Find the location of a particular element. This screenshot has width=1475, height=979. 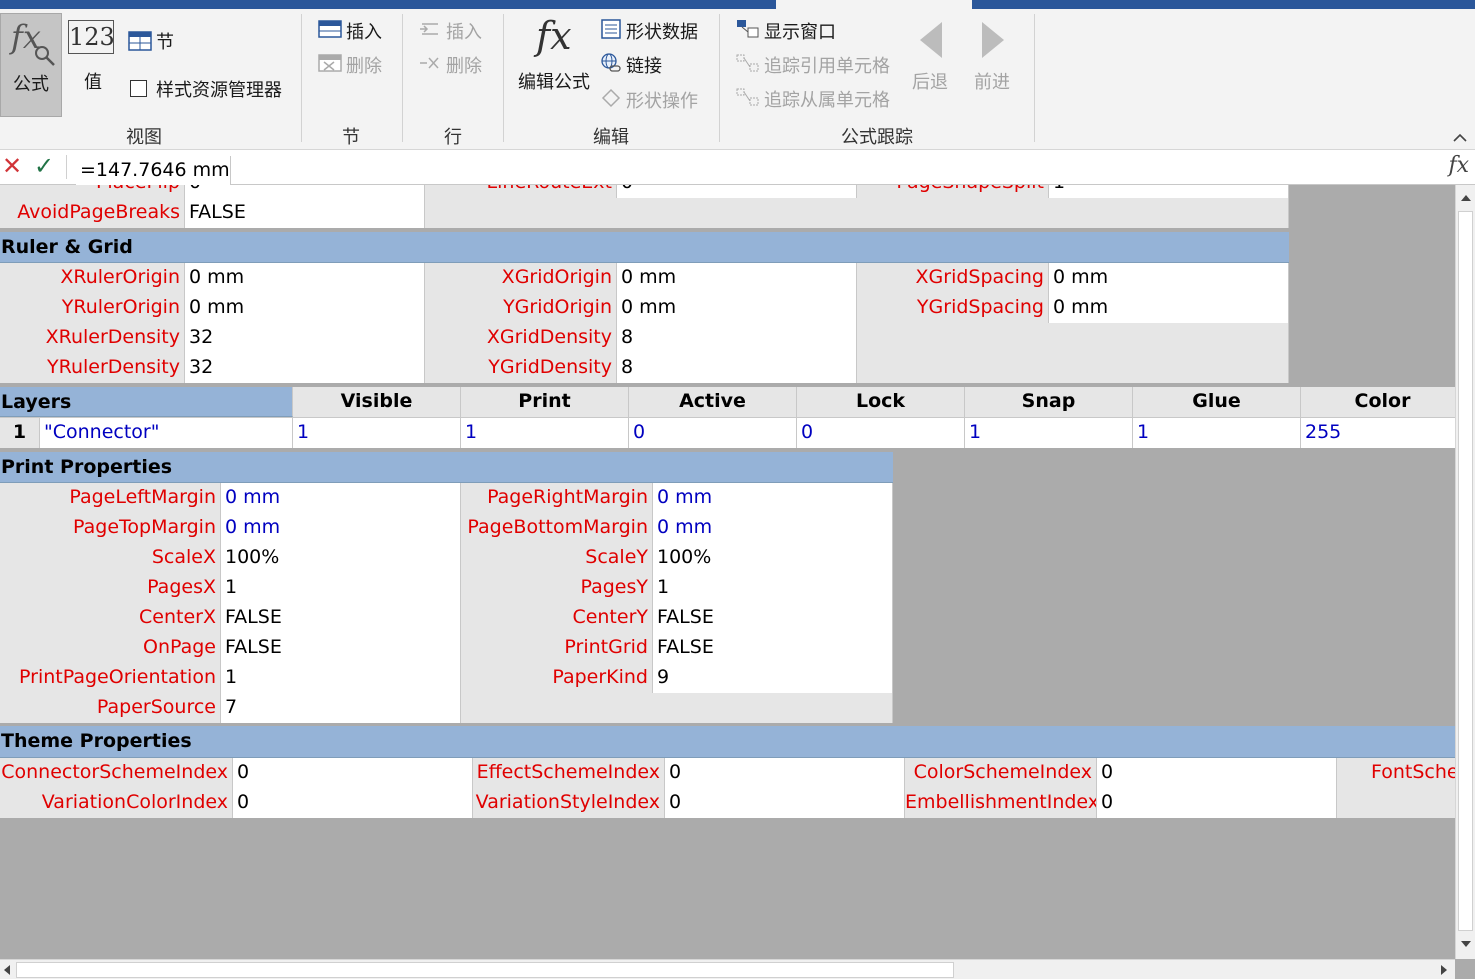

cell-label: YRulerDensity is located at coordinates (92, 368).